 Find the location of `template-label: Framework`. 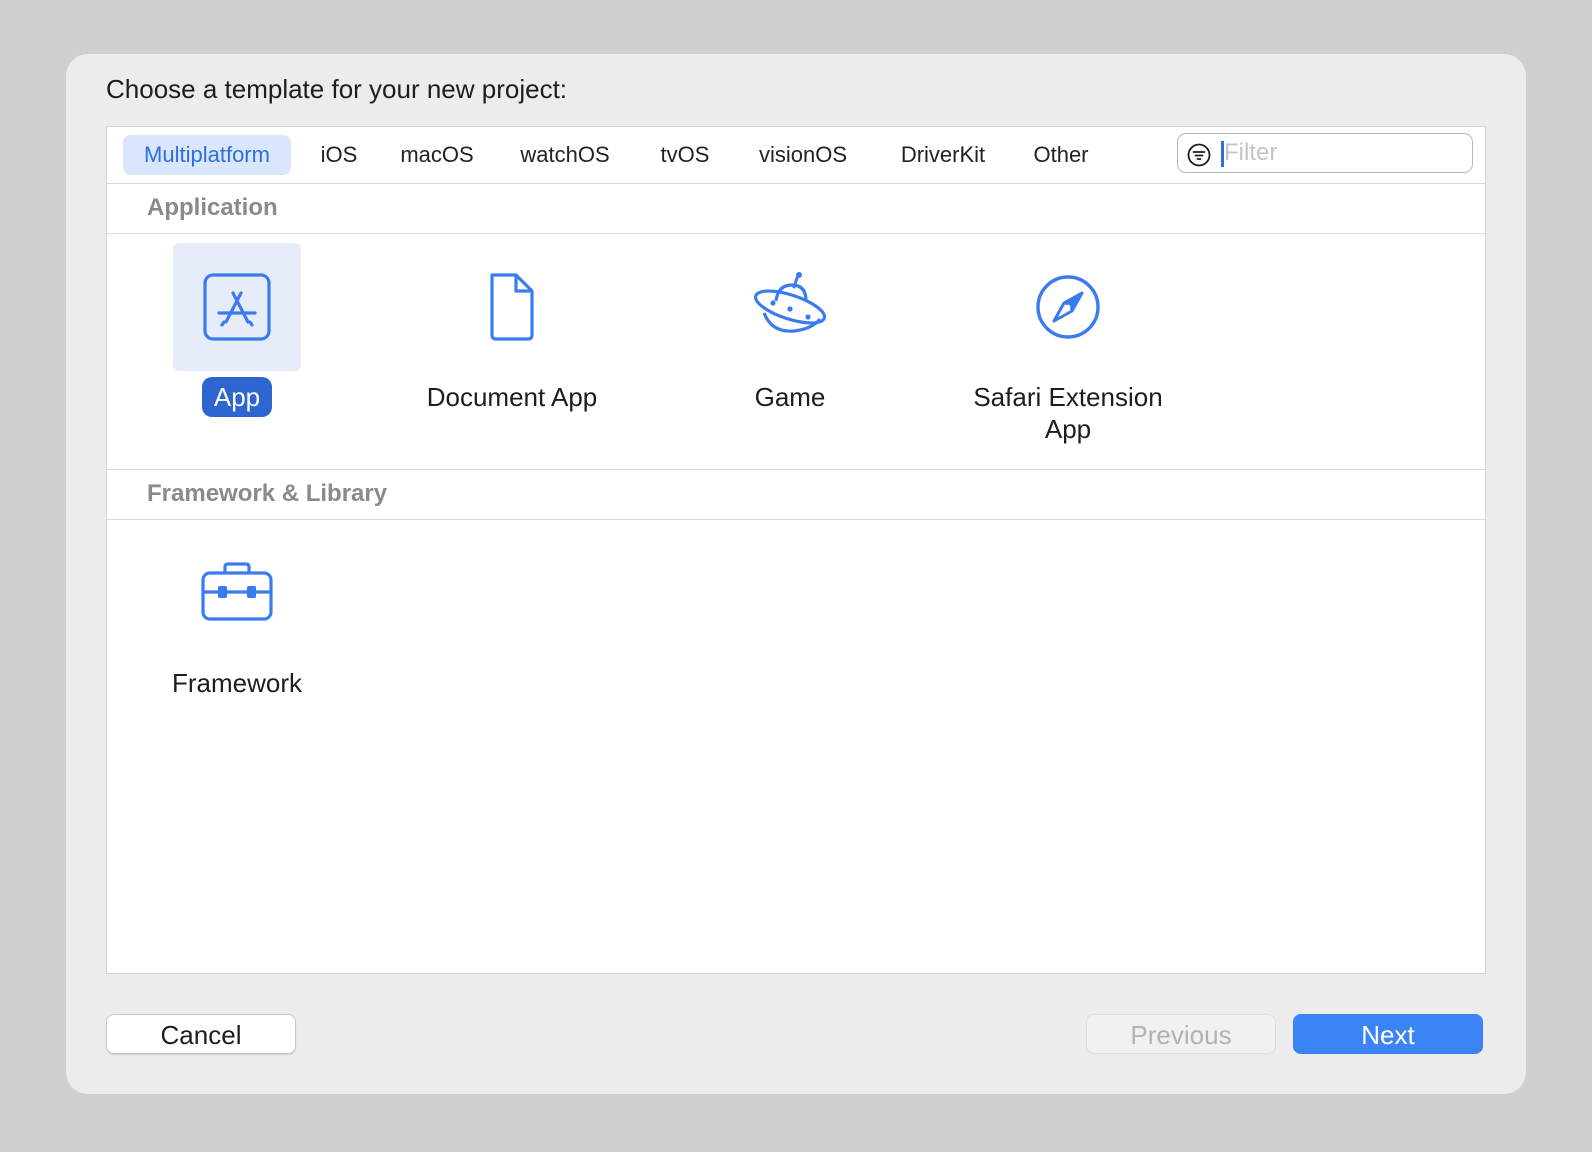

template-label: Framework is located at coordinates (236, 683).